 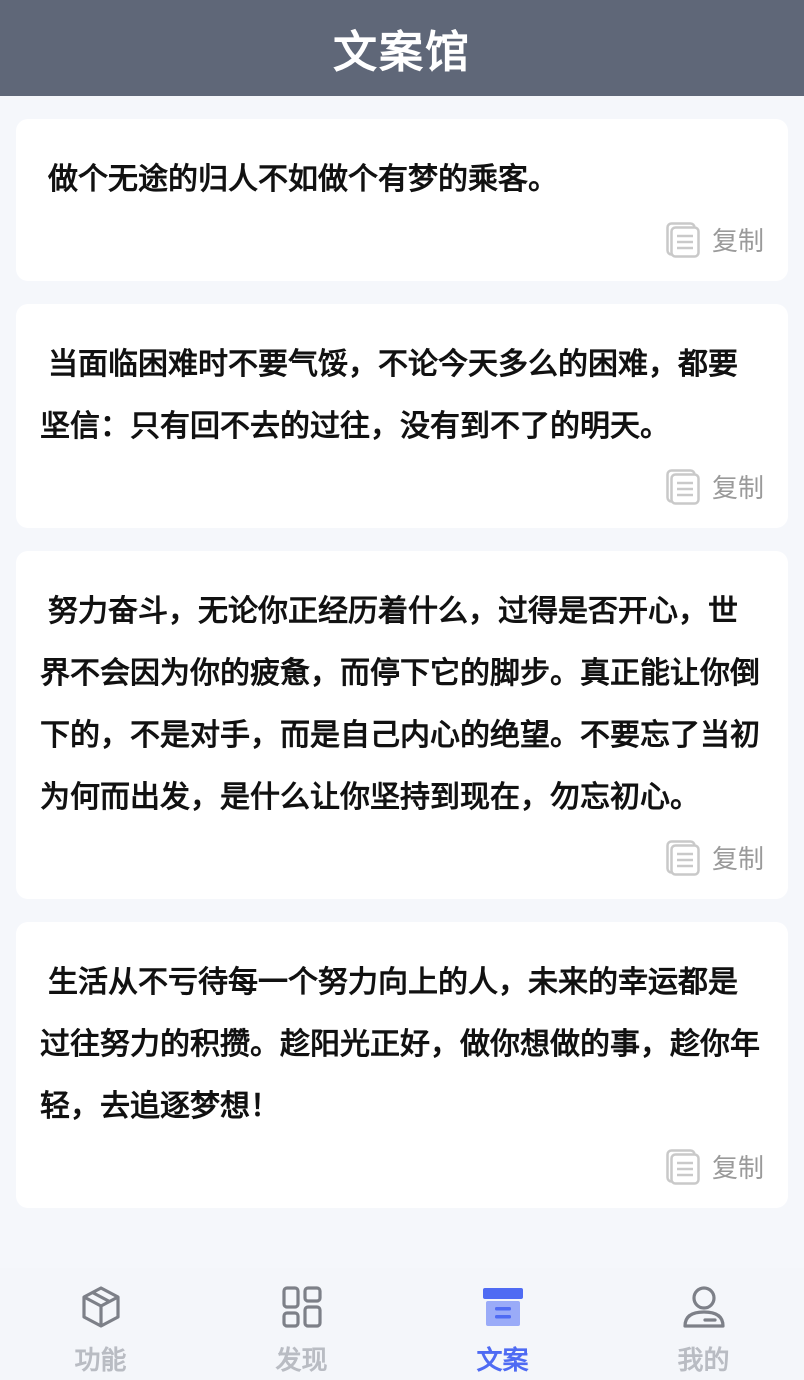 I want to click on archive-icon, so click(x=502, y=1307).